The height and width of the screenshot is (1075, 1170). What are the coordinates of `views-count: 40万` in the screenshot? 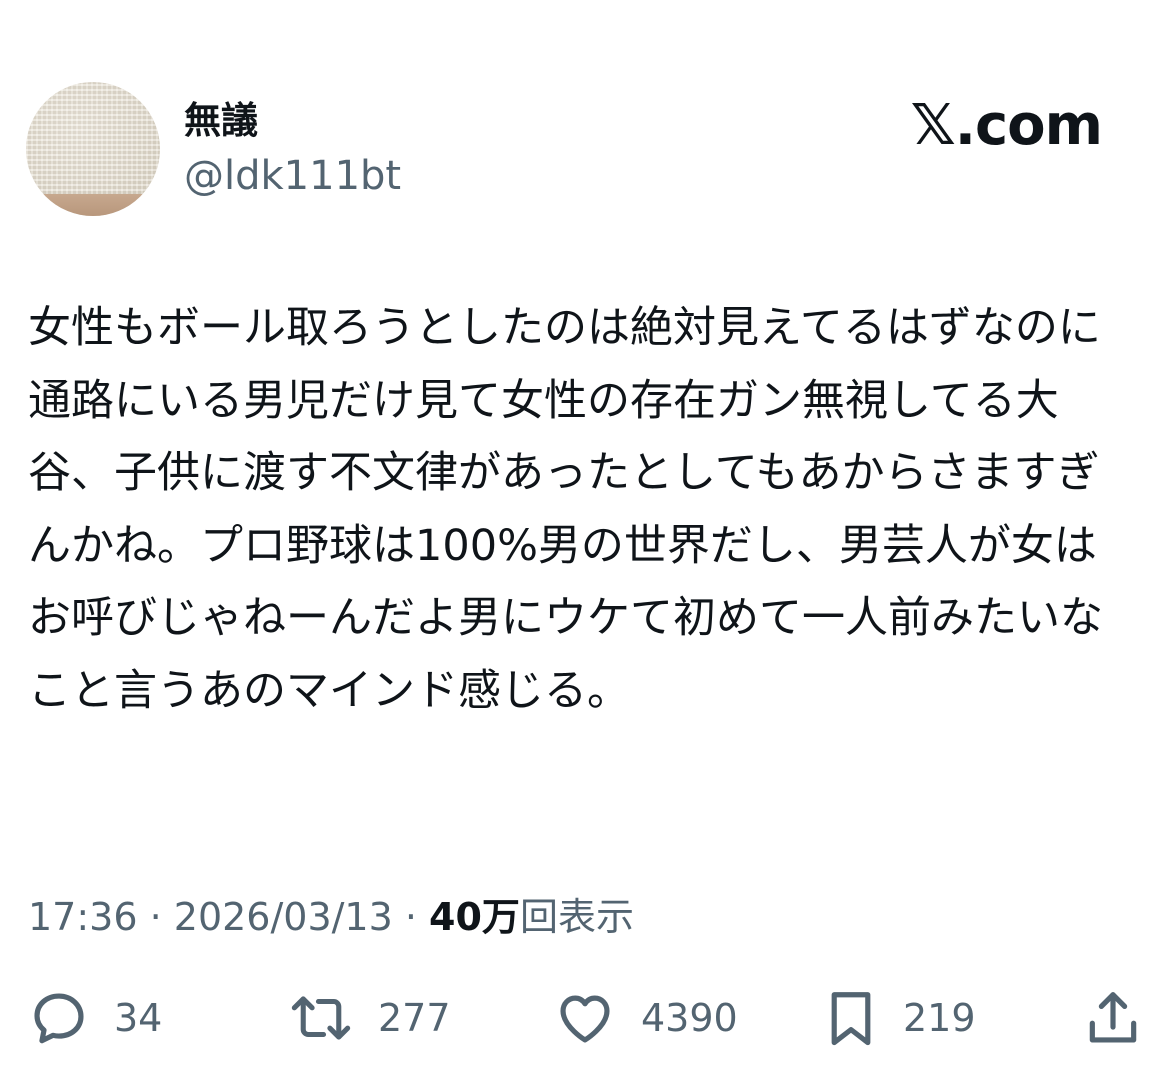 It's located at (474, 917).